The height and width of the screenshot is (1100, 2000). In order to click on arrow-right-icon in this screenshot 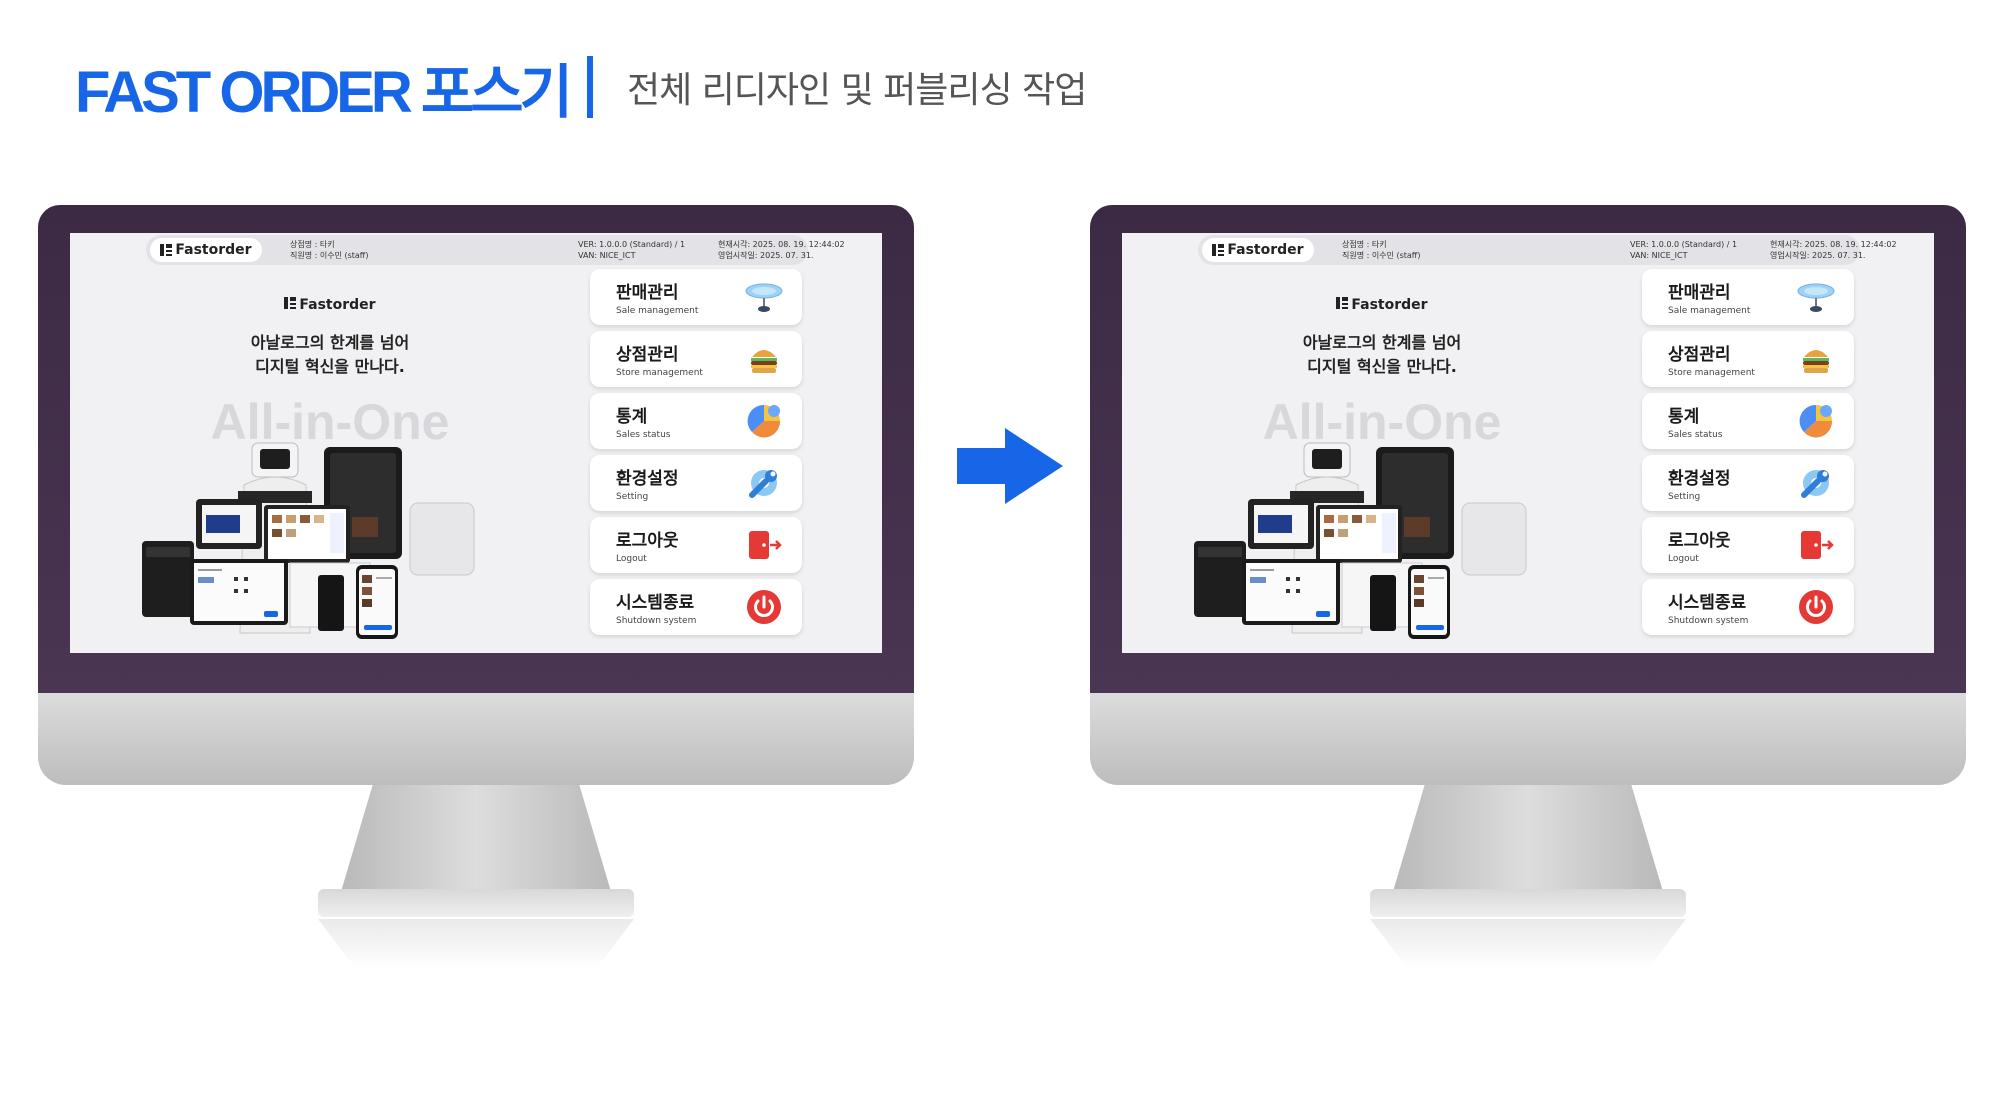, I will do `click(1010, 466)`.